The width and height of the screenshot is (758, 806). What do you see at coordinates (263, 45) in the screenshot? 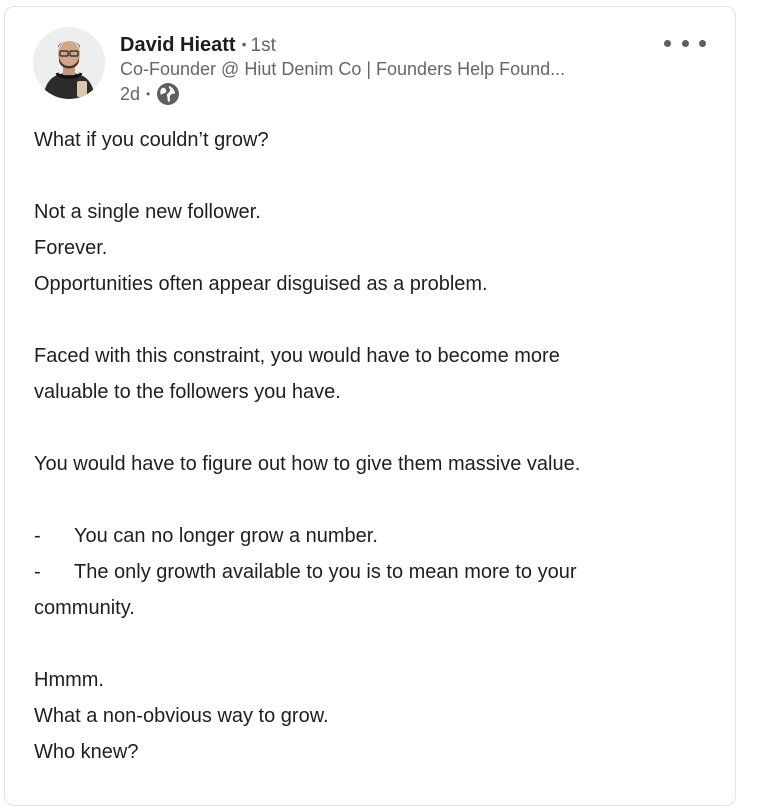
I see `connection-degree: 1st` at bounding box center [263, 45].